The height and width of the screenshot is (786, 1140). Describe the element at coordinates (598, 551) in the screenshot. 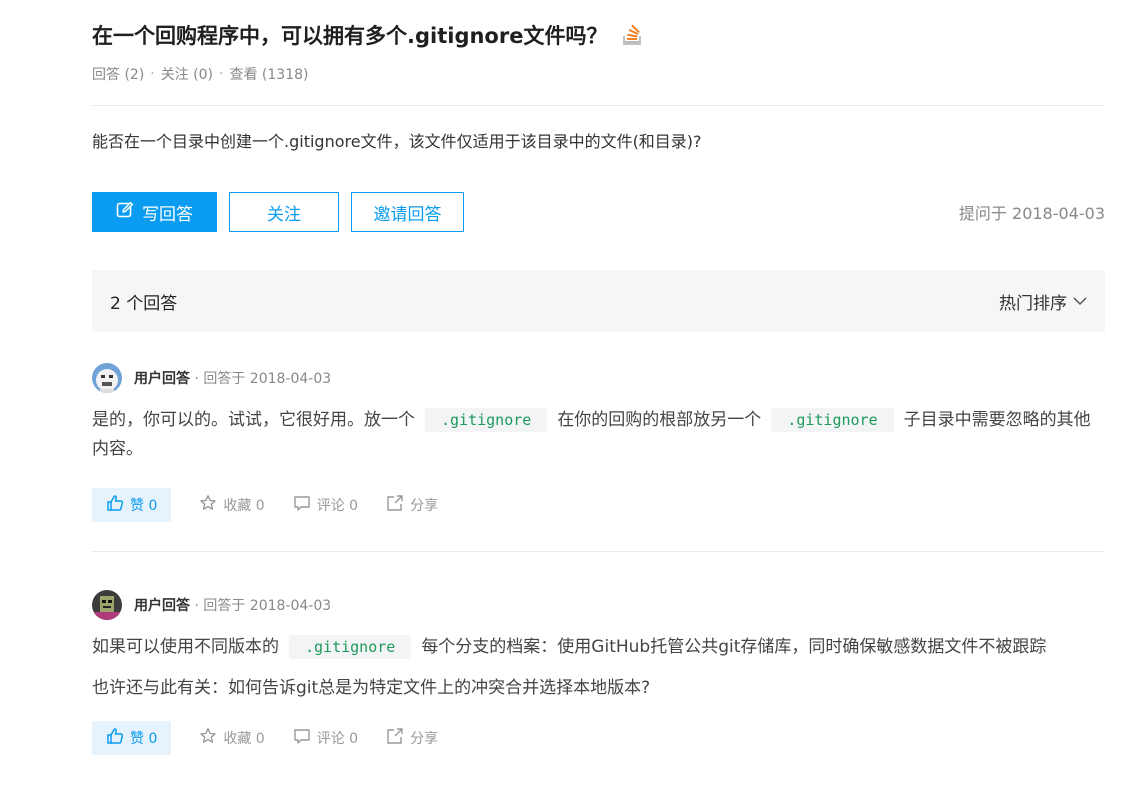

I see `answer-divider` at that location.